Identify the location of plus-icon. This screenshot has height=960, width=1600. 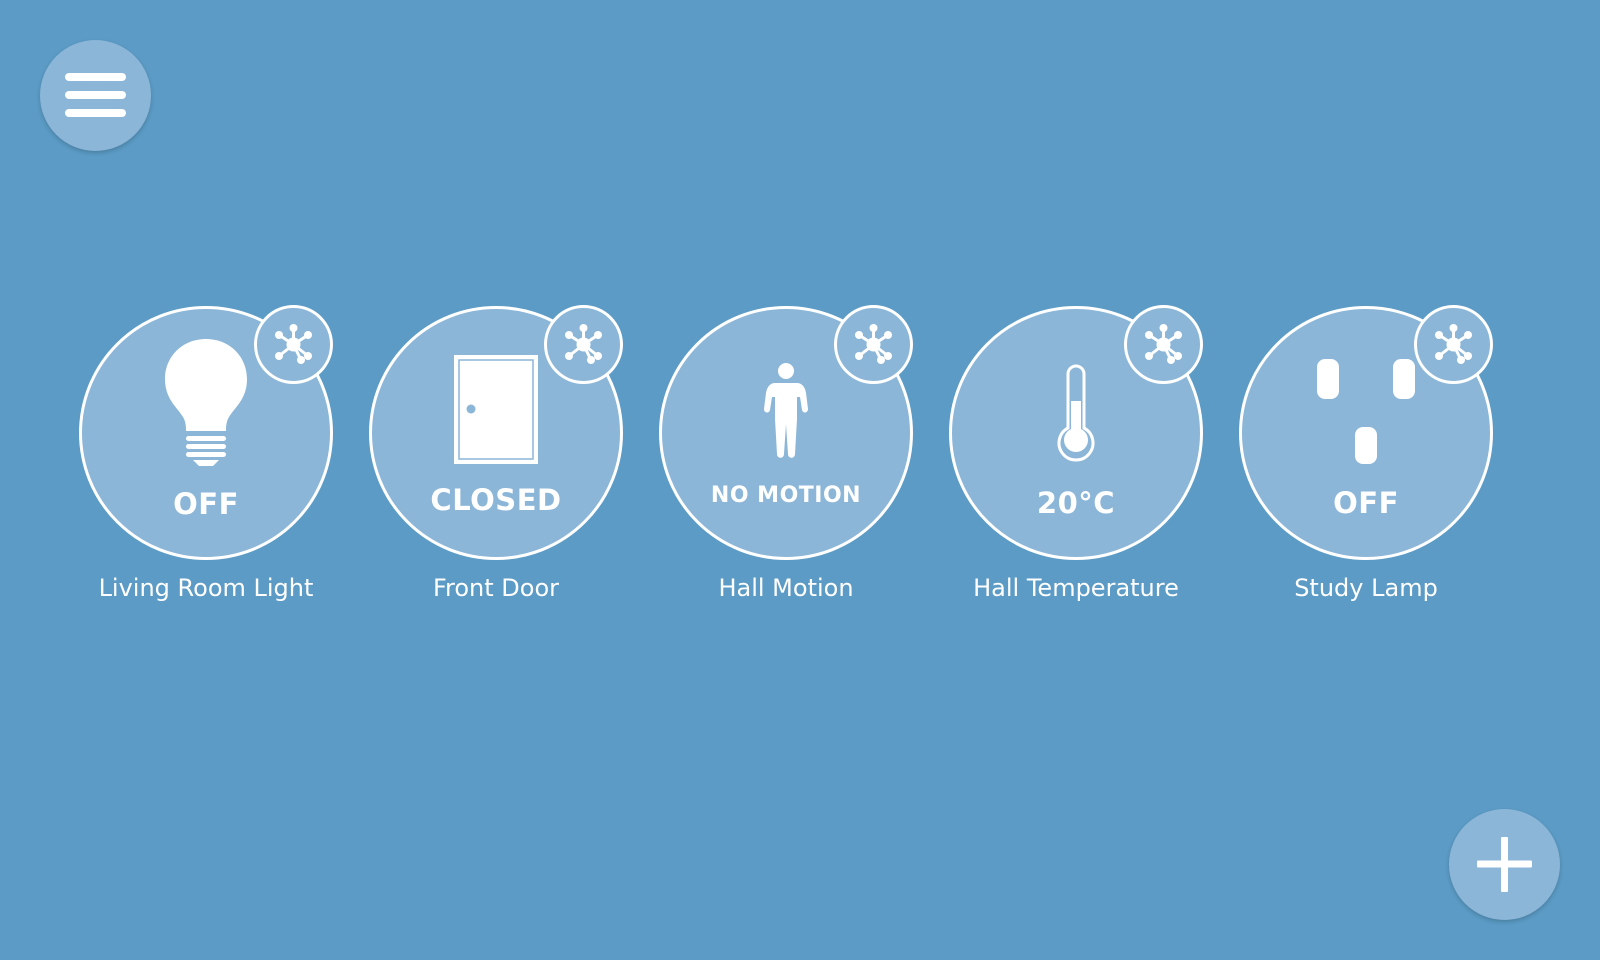
(1504, 864).